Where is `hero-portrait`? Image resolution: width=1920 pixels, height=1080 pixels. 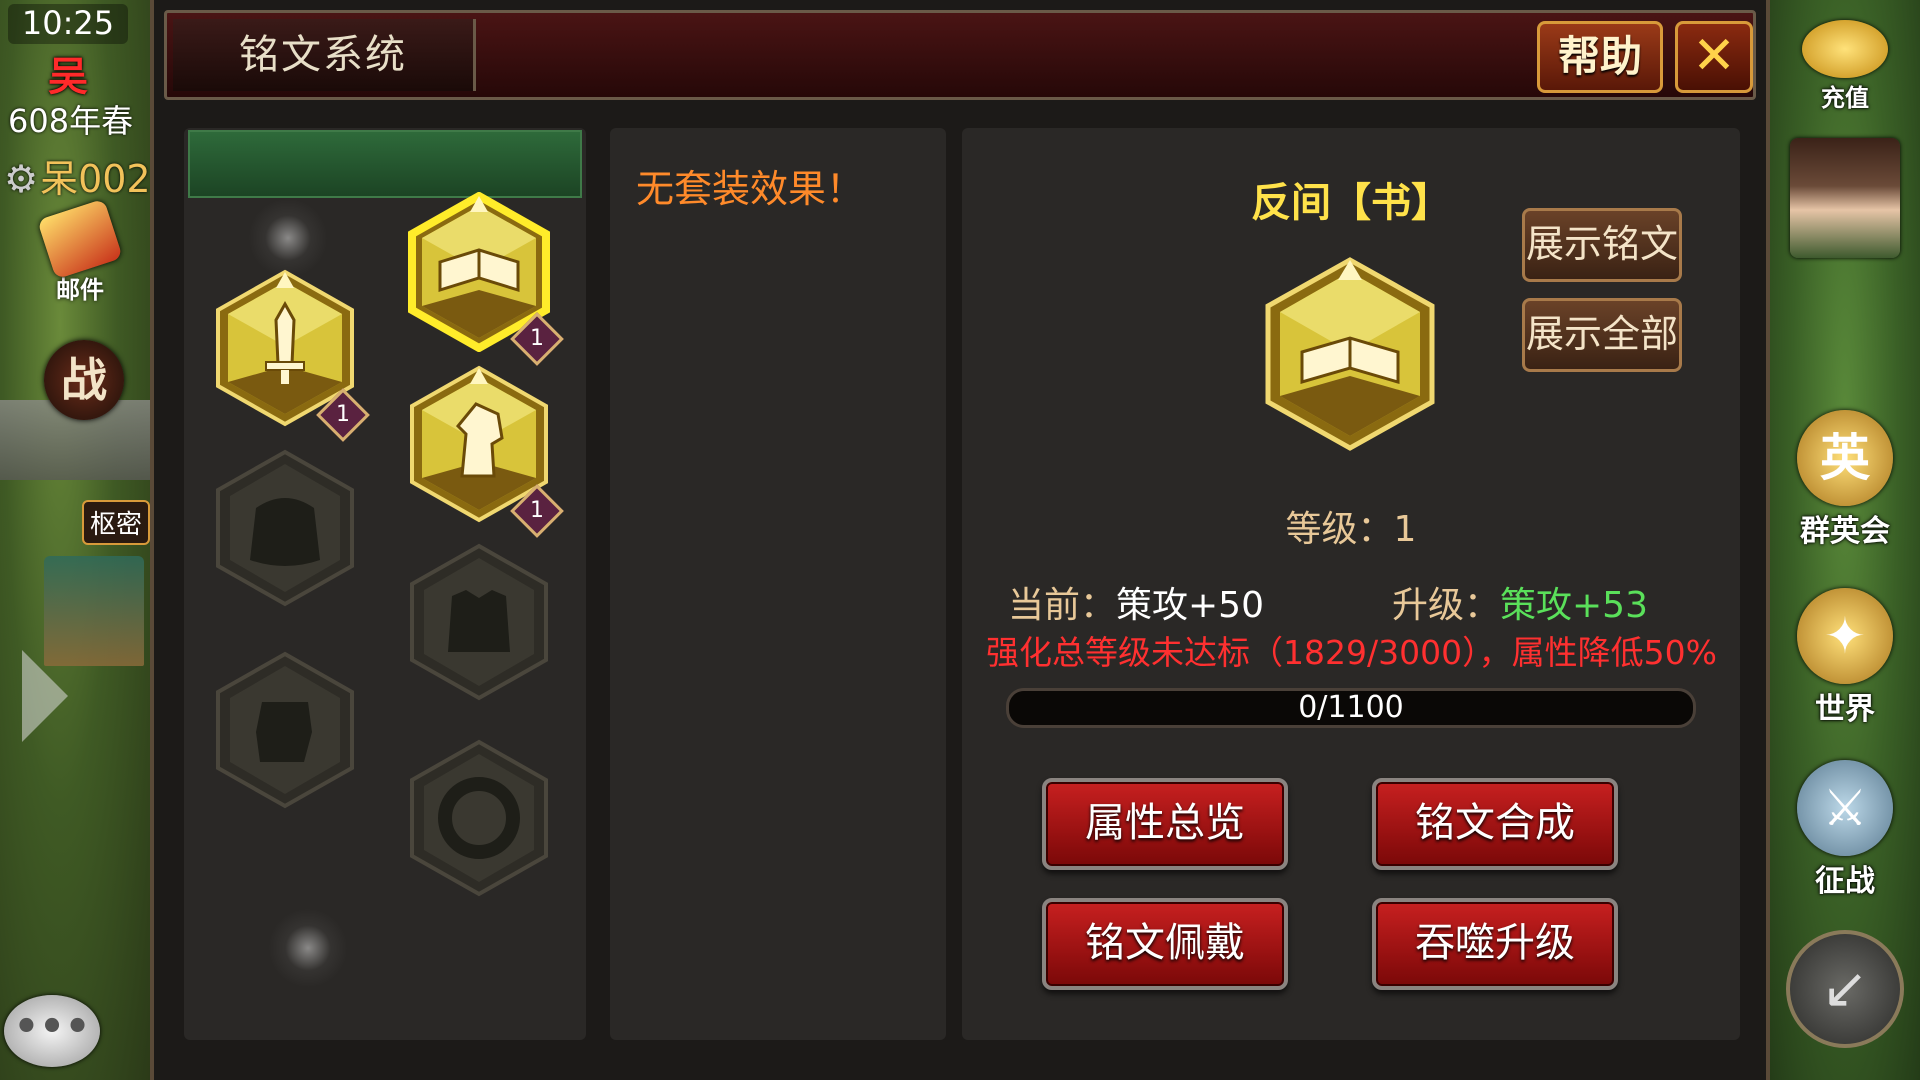 hero-portrait is located at coordinates (1845, 198).